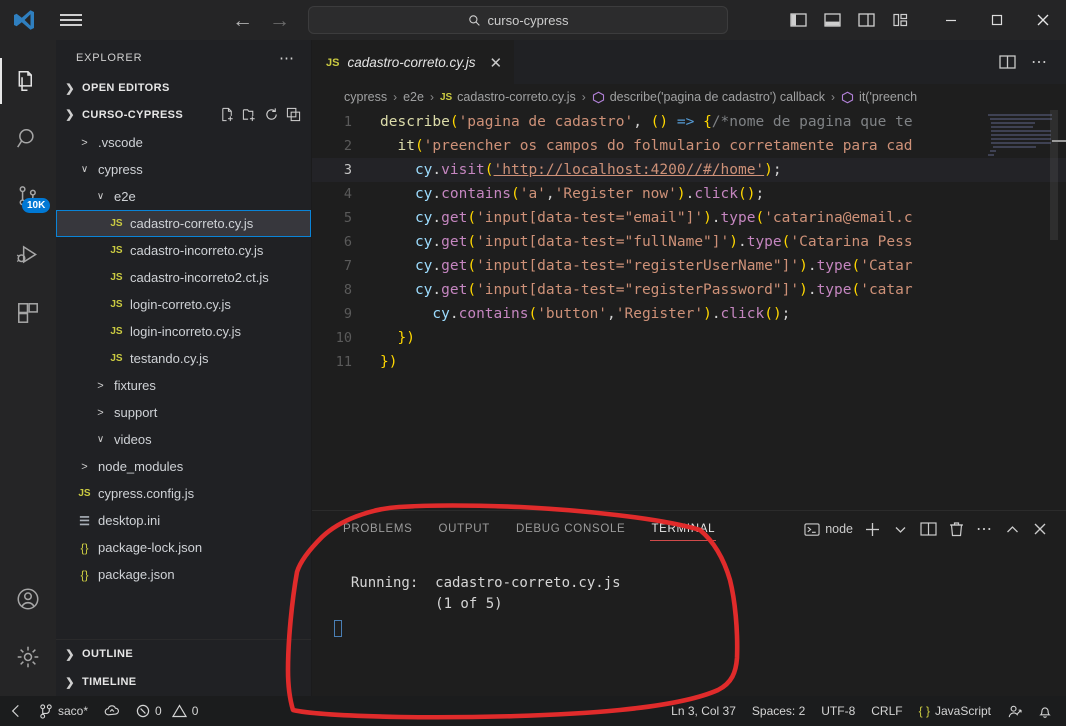 The height and width of the screenshot is (726, 1066). What do you see at coordinates (183, 88) in the screenshot?
I see `sidebar-section-open-editors: ❯ OPEN EDITORS` at bounding box center [183, 88].